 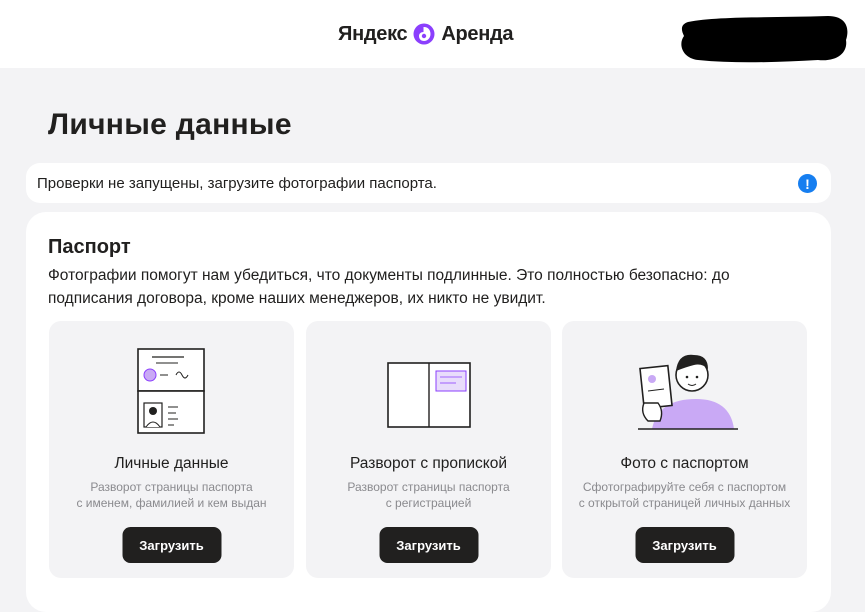 What do you see at coordinates (684, 487) in the screenshot?
I see `tile-subtitle-line: Сфотографируйте себя с паспортом` at bounding box center [684, 487].